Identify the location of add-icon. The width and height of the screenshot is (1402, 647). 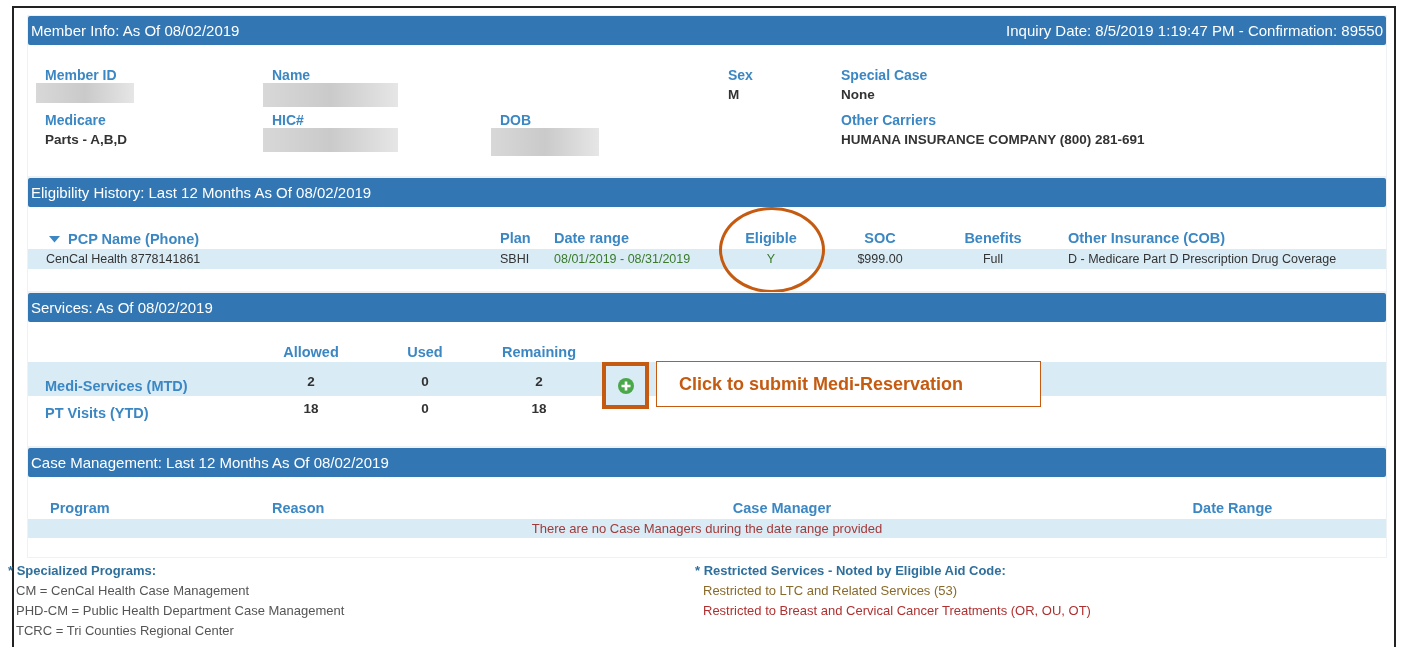
(625, 385).